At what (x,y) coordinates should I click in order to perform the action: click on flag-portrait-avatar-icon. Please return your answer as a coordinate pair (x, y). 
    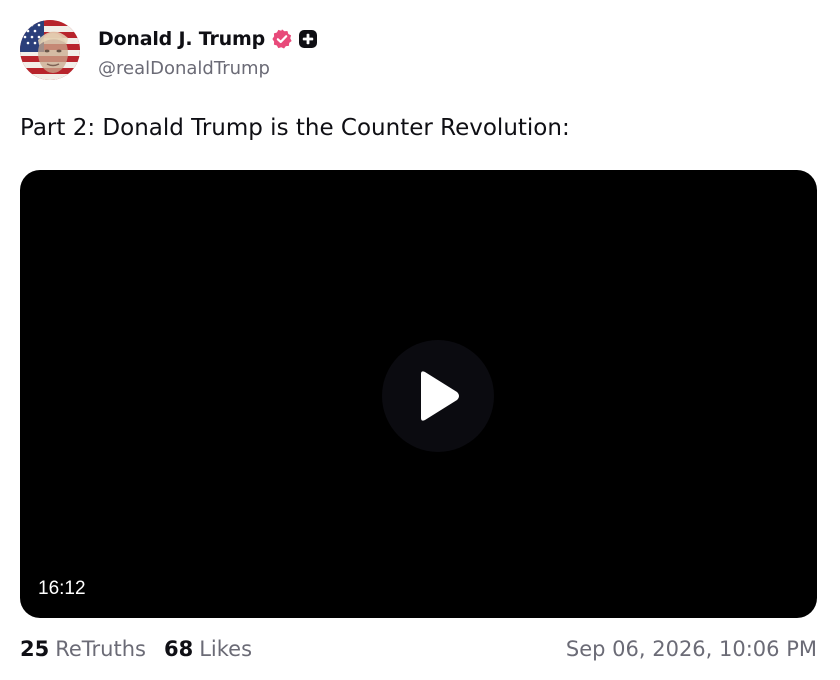
    Looking at the image, I should click on (50, 50).